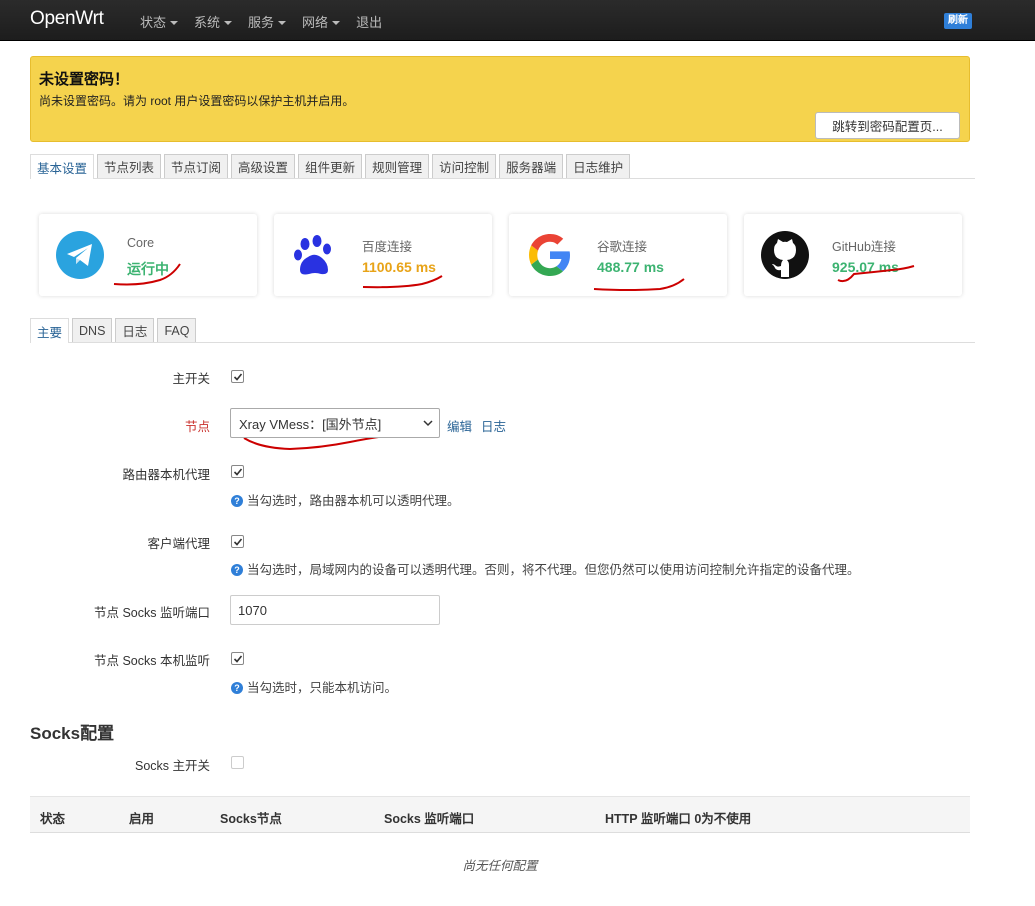 The width and height of the screenshot is (1035, 906). Describe the element at coordinates (865, 267) in the screenshot. I see `card-github-value: 925.07 ms` at that location.